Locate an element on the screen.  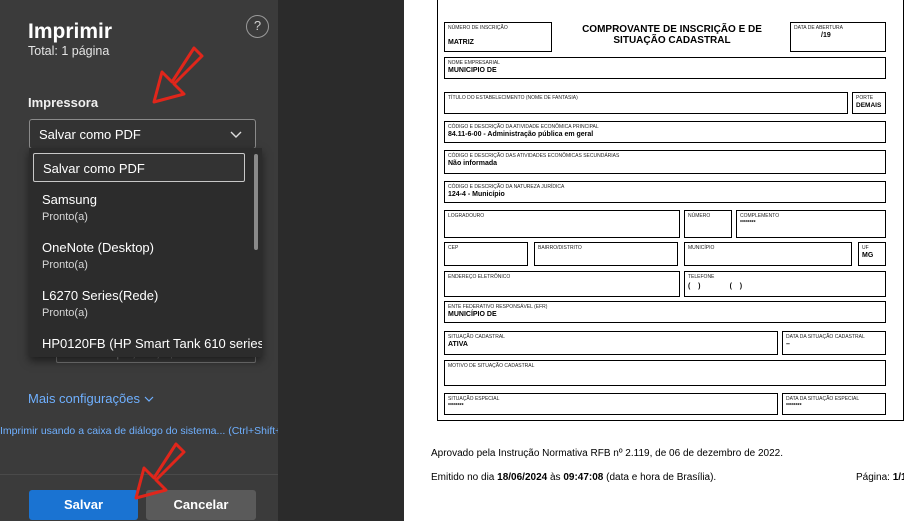
field-label: ENTE FEDERATIVO RESPONSÁVEL (EFR) is located at coordinates (498, 307).